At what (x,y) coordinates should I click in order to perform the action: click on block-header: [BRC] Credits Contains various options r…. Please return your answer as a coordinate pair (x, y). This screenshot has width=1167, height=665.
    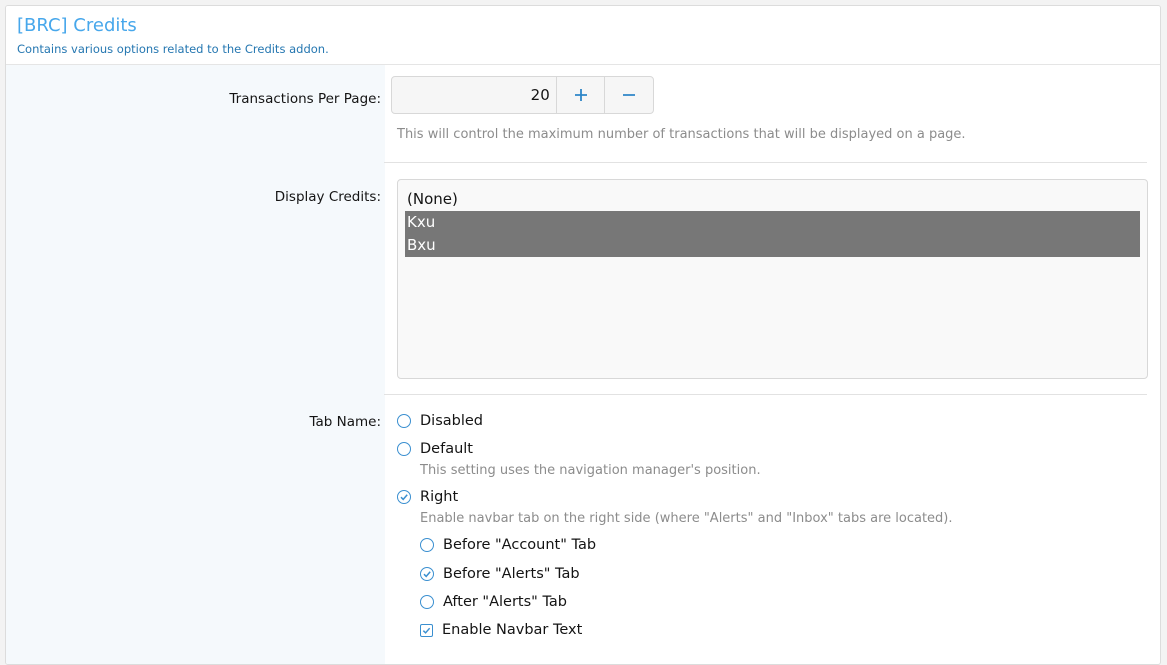
    Looking at the image, I should click on (583, 35).